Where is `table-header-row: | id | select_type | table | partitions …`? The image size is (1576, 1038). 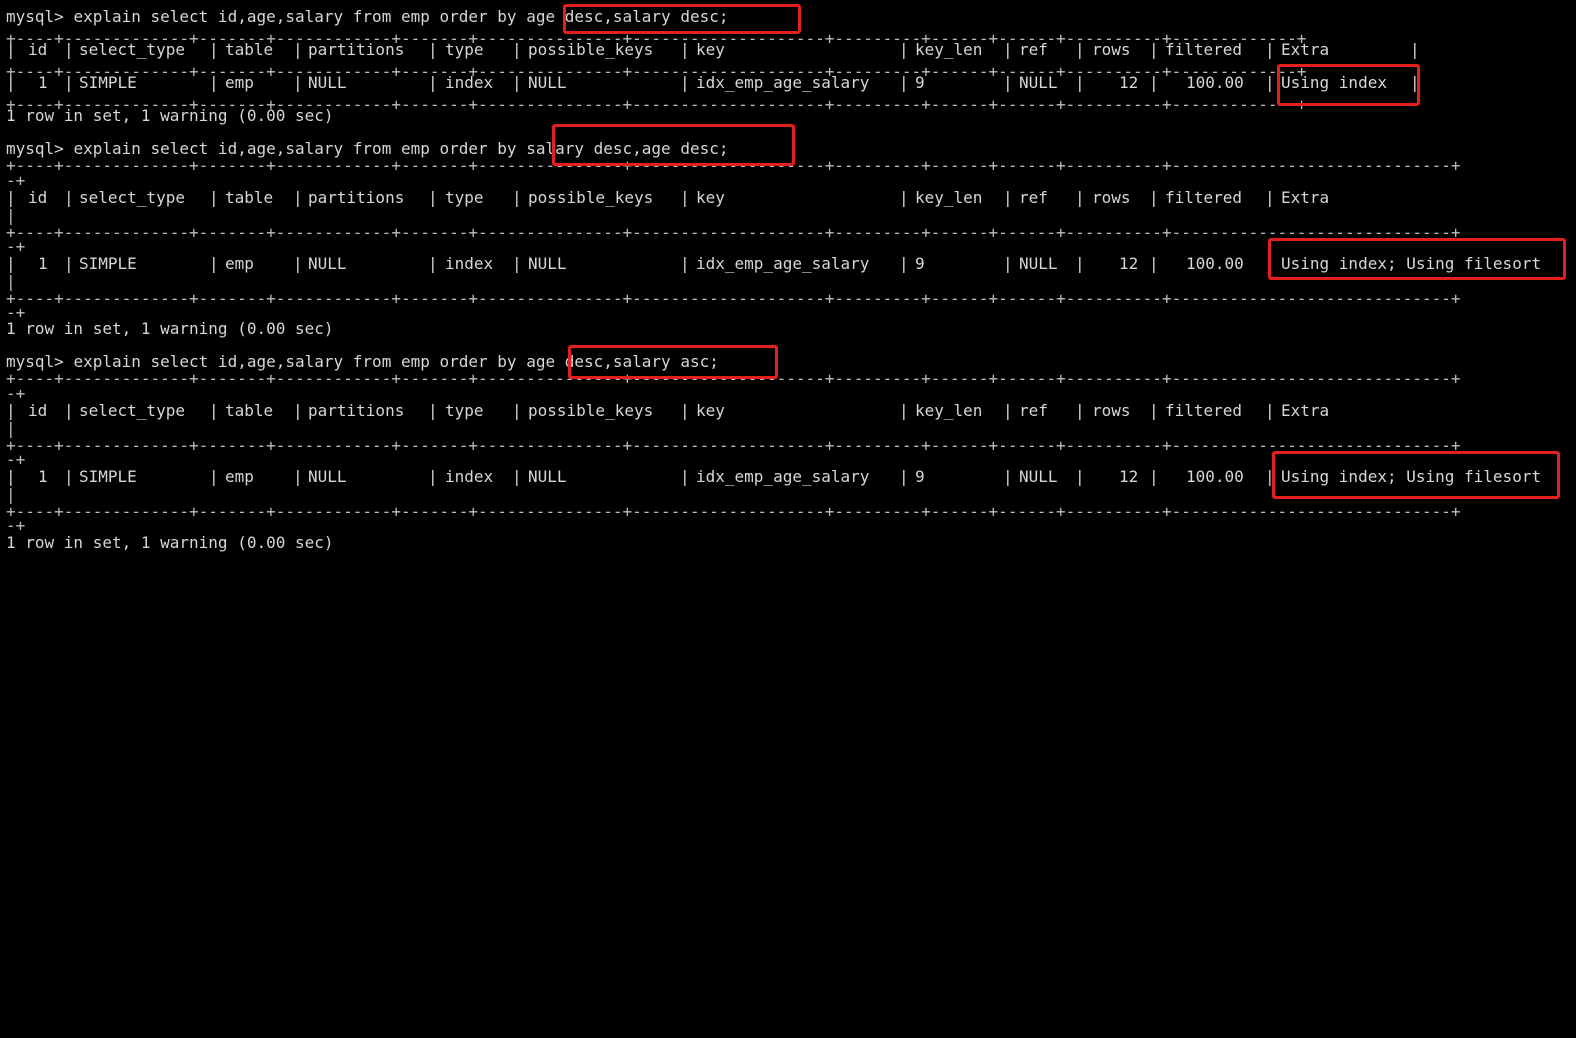 table-header-row: | id | select_type | table | partitions … is located at coordinates (713, 49).